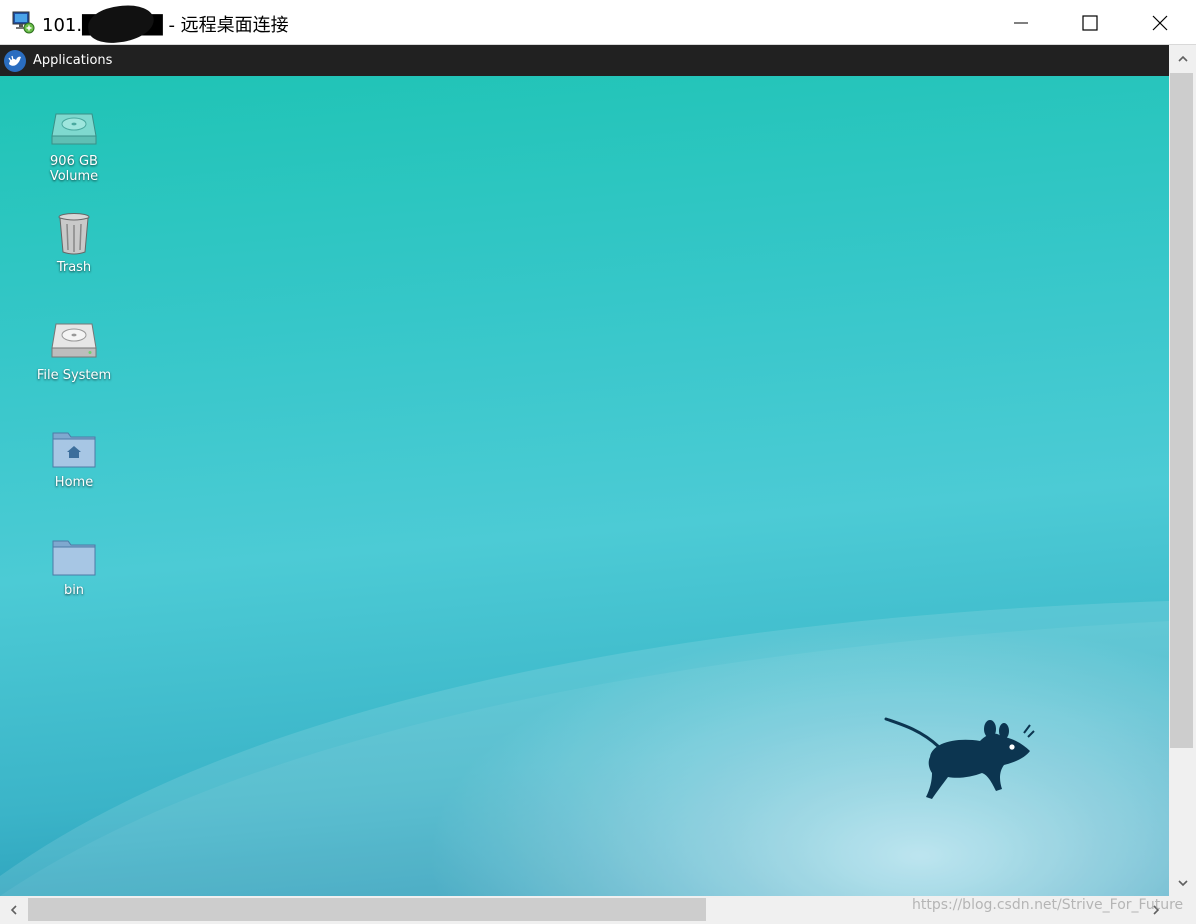 The width and height of the screenshot is (1196, 924). I want to click on applications-menu-button: Applications, so click(58, 60).